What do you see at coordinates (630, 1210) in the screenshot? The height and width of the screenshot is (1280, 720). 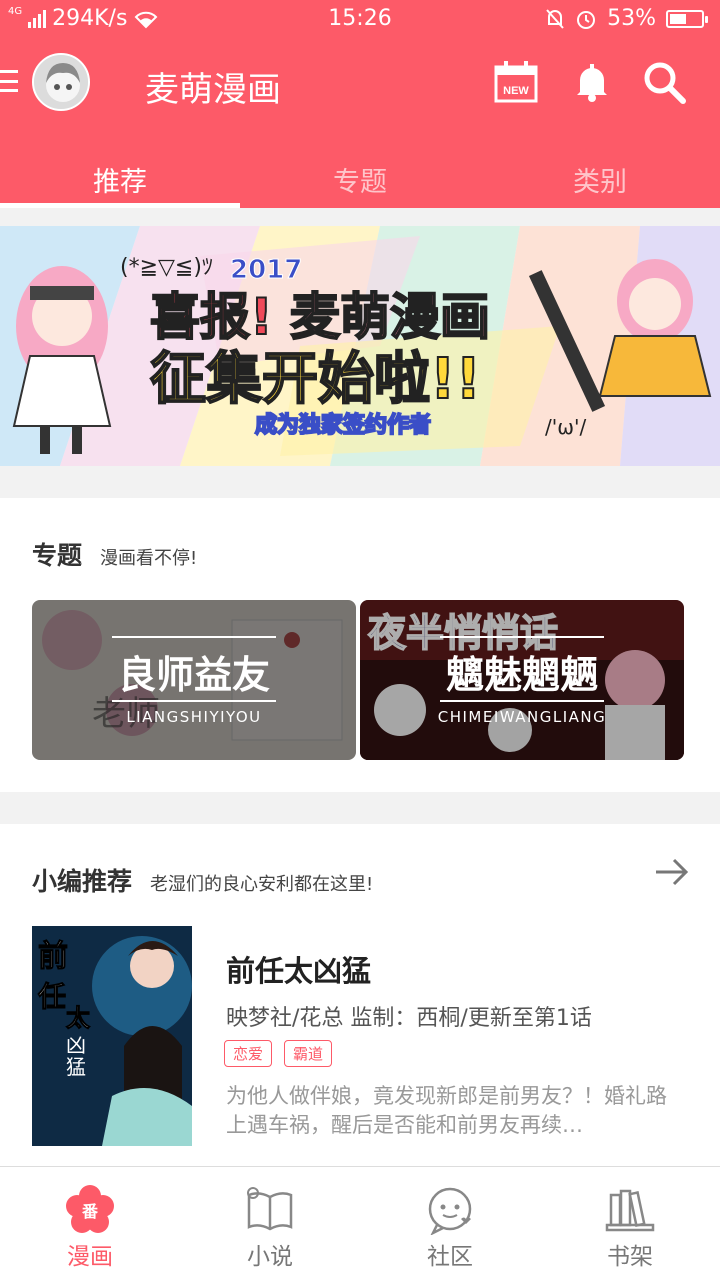 I see `bookshelf-icon` at bounding box center [630, 1210].